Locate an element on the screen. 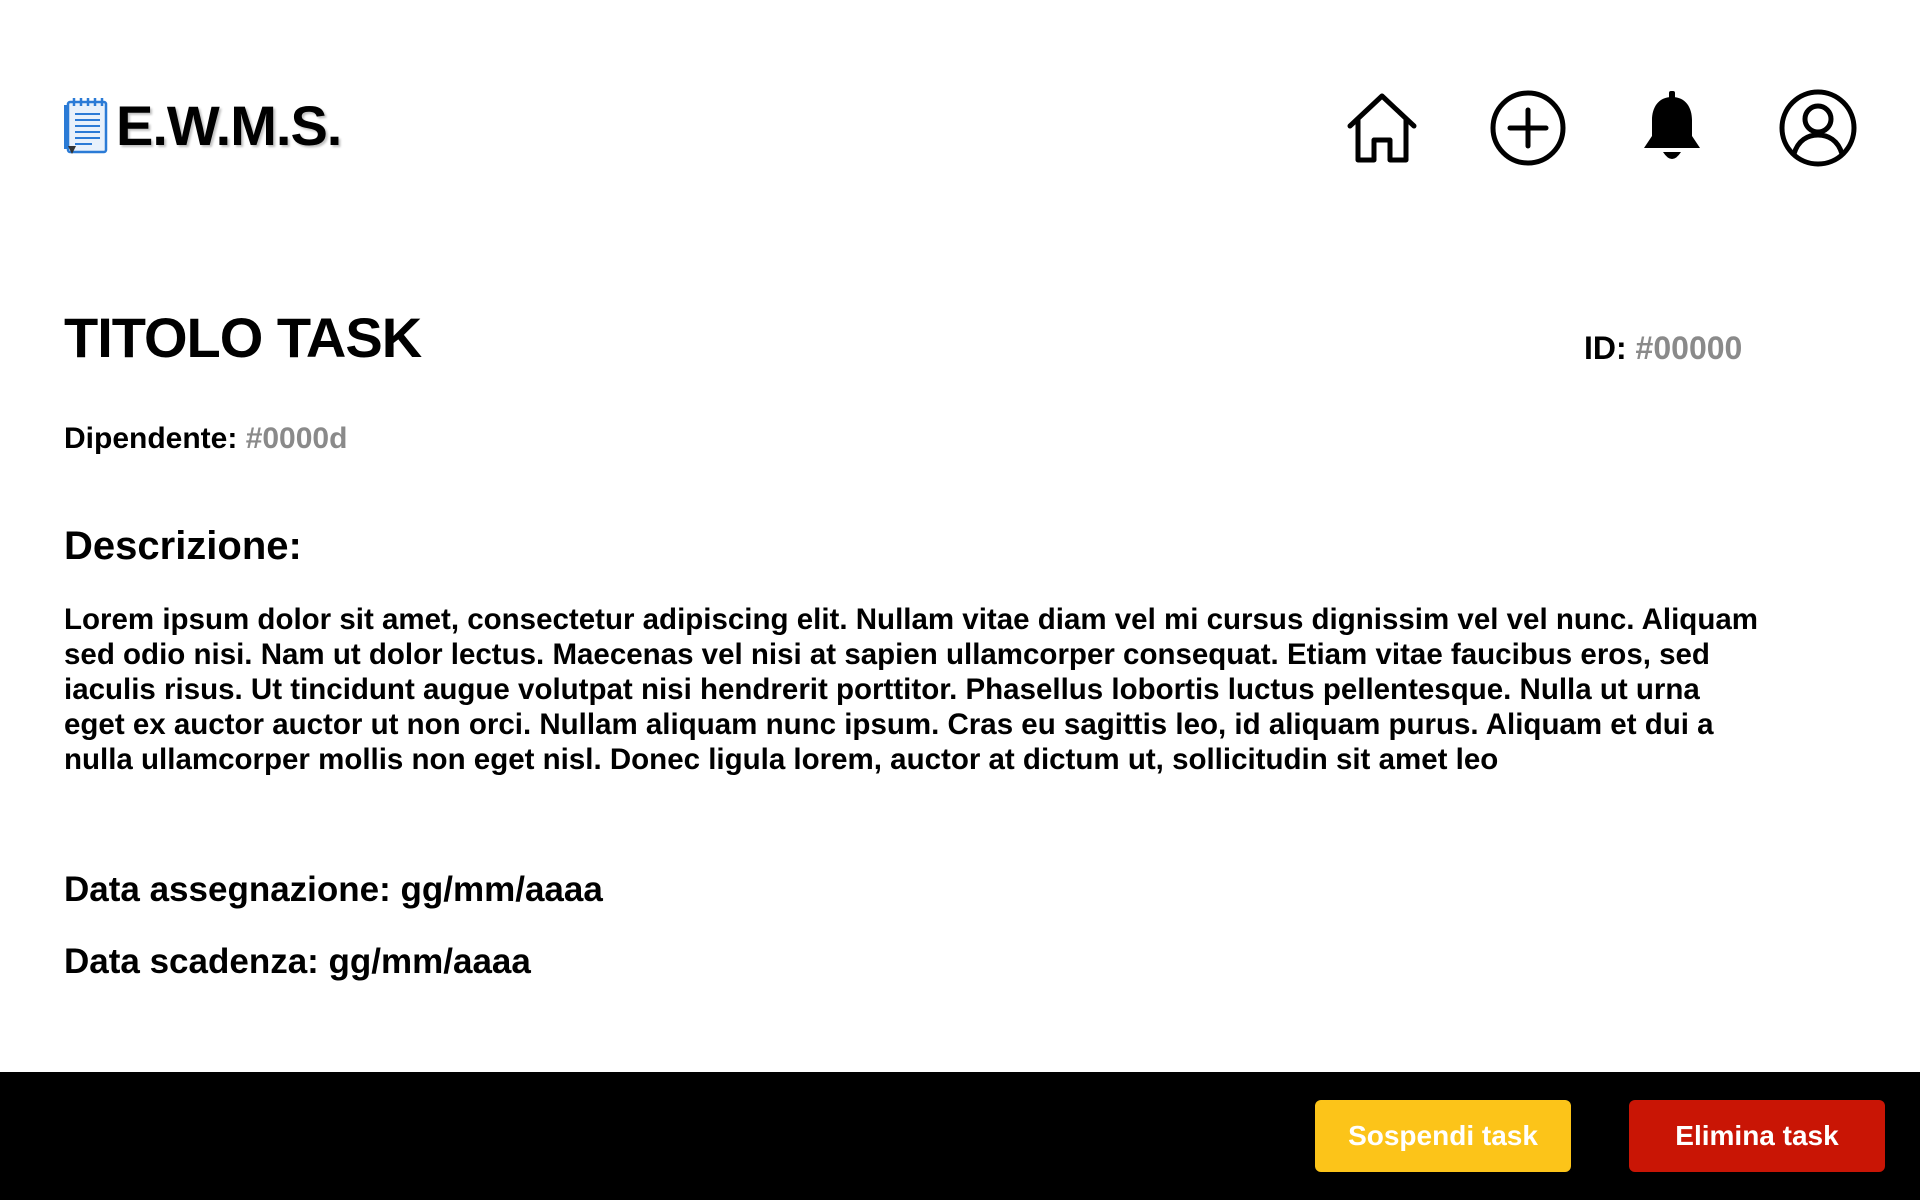  employee-label: Dipendente: is located at coordinates (151, 438).